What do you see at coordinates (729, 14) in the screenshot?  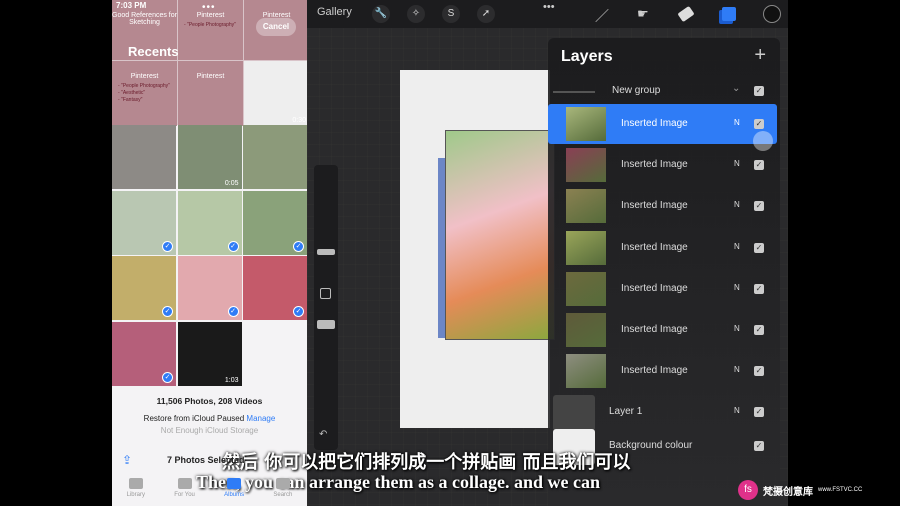 I see `layers-icon` at bounding box center [729, 14].